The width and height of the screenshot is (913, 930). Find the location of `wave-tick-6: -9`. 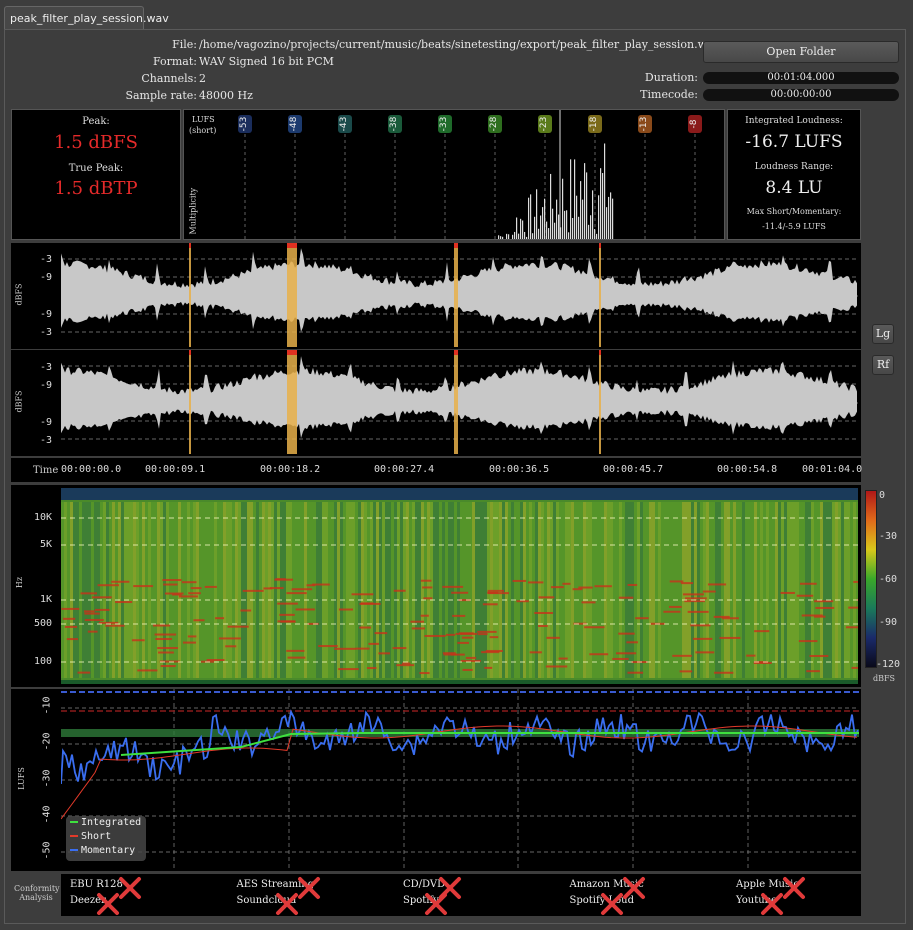

wave-tick-6: -9 is located at coordinates (46, 385).